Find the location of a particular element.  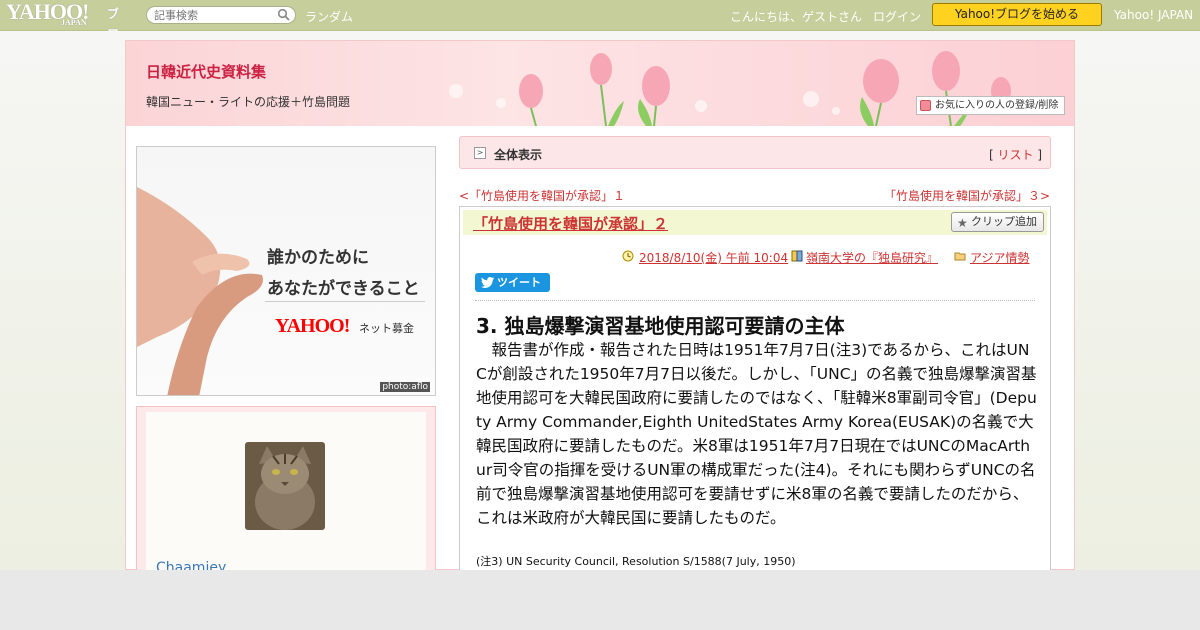

random-link: ランダム is located at coordinates (329, 16).